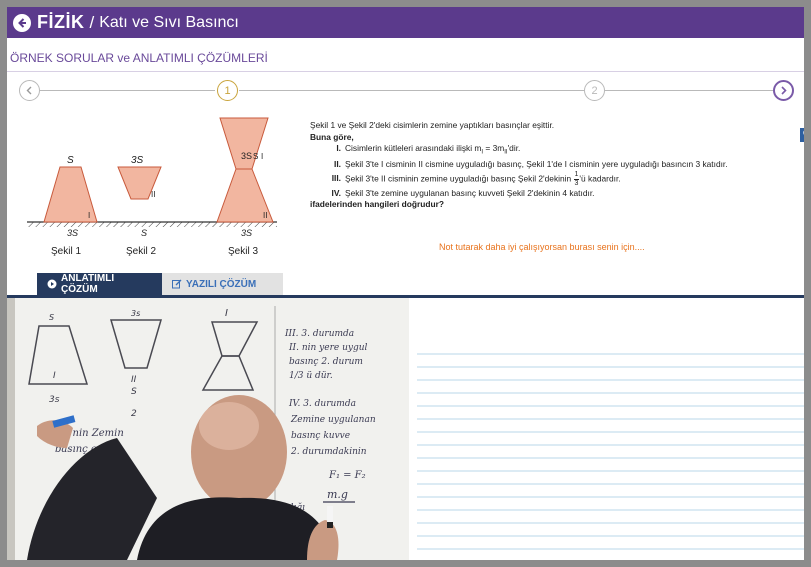  I want to click on board-note: 2. durumdakinin, so click(328, 452).